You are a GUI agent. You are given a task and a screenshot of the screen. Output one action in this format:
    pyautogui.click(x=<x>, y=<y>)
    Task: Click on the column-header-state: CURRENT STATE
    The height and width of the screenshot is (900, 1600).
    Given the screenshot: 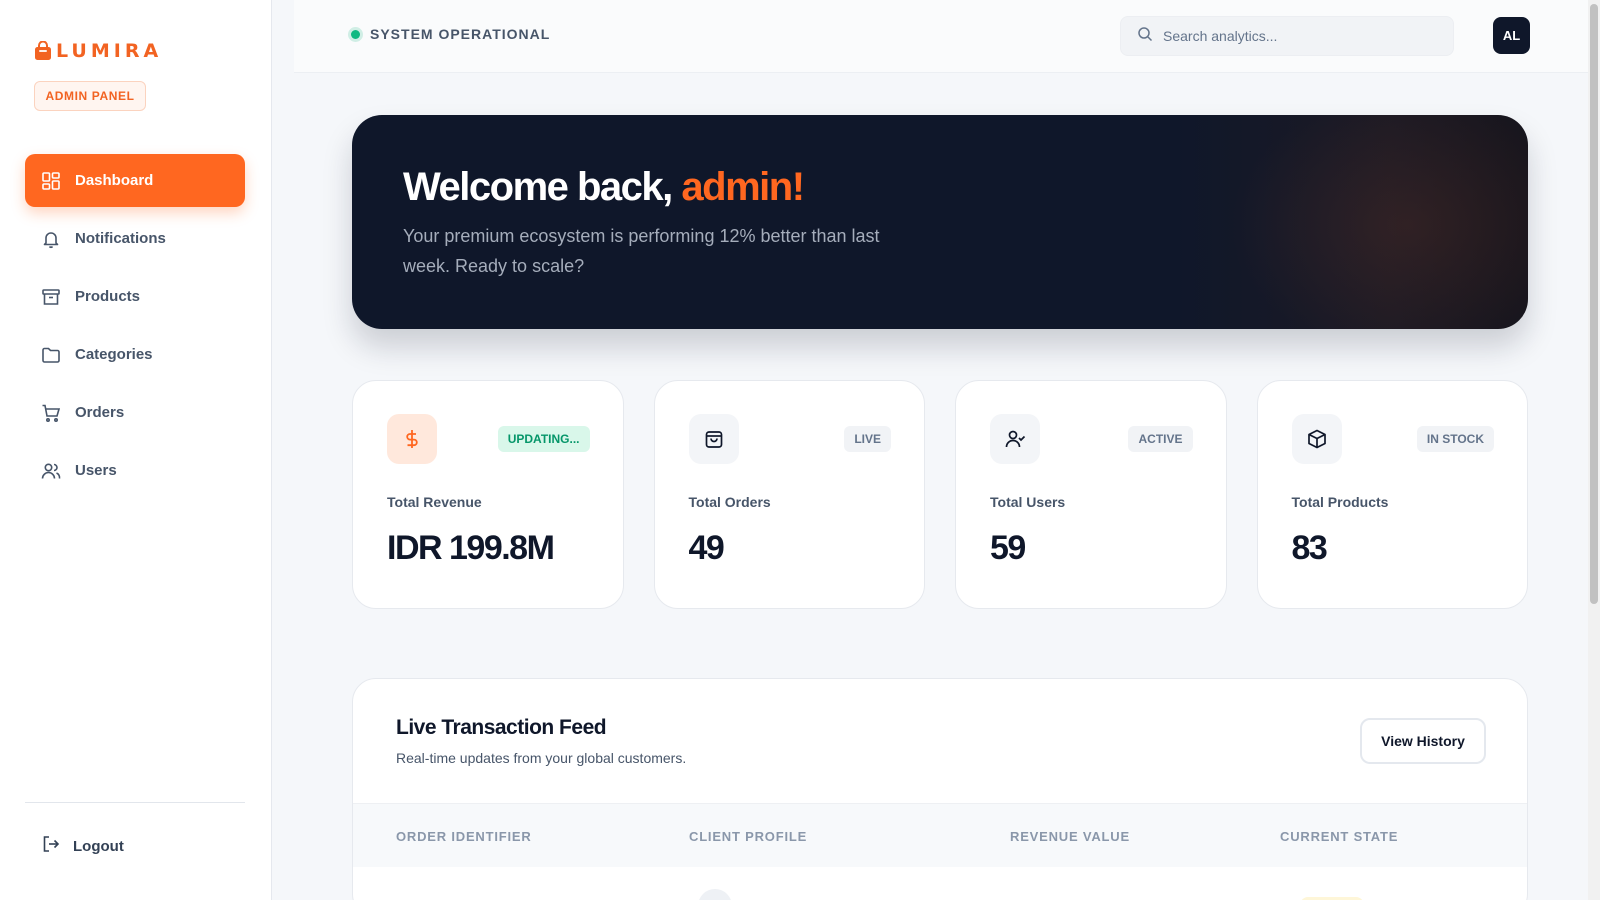 What is the action you would take?
    pyautogui.click(x=1339, y=836)
    